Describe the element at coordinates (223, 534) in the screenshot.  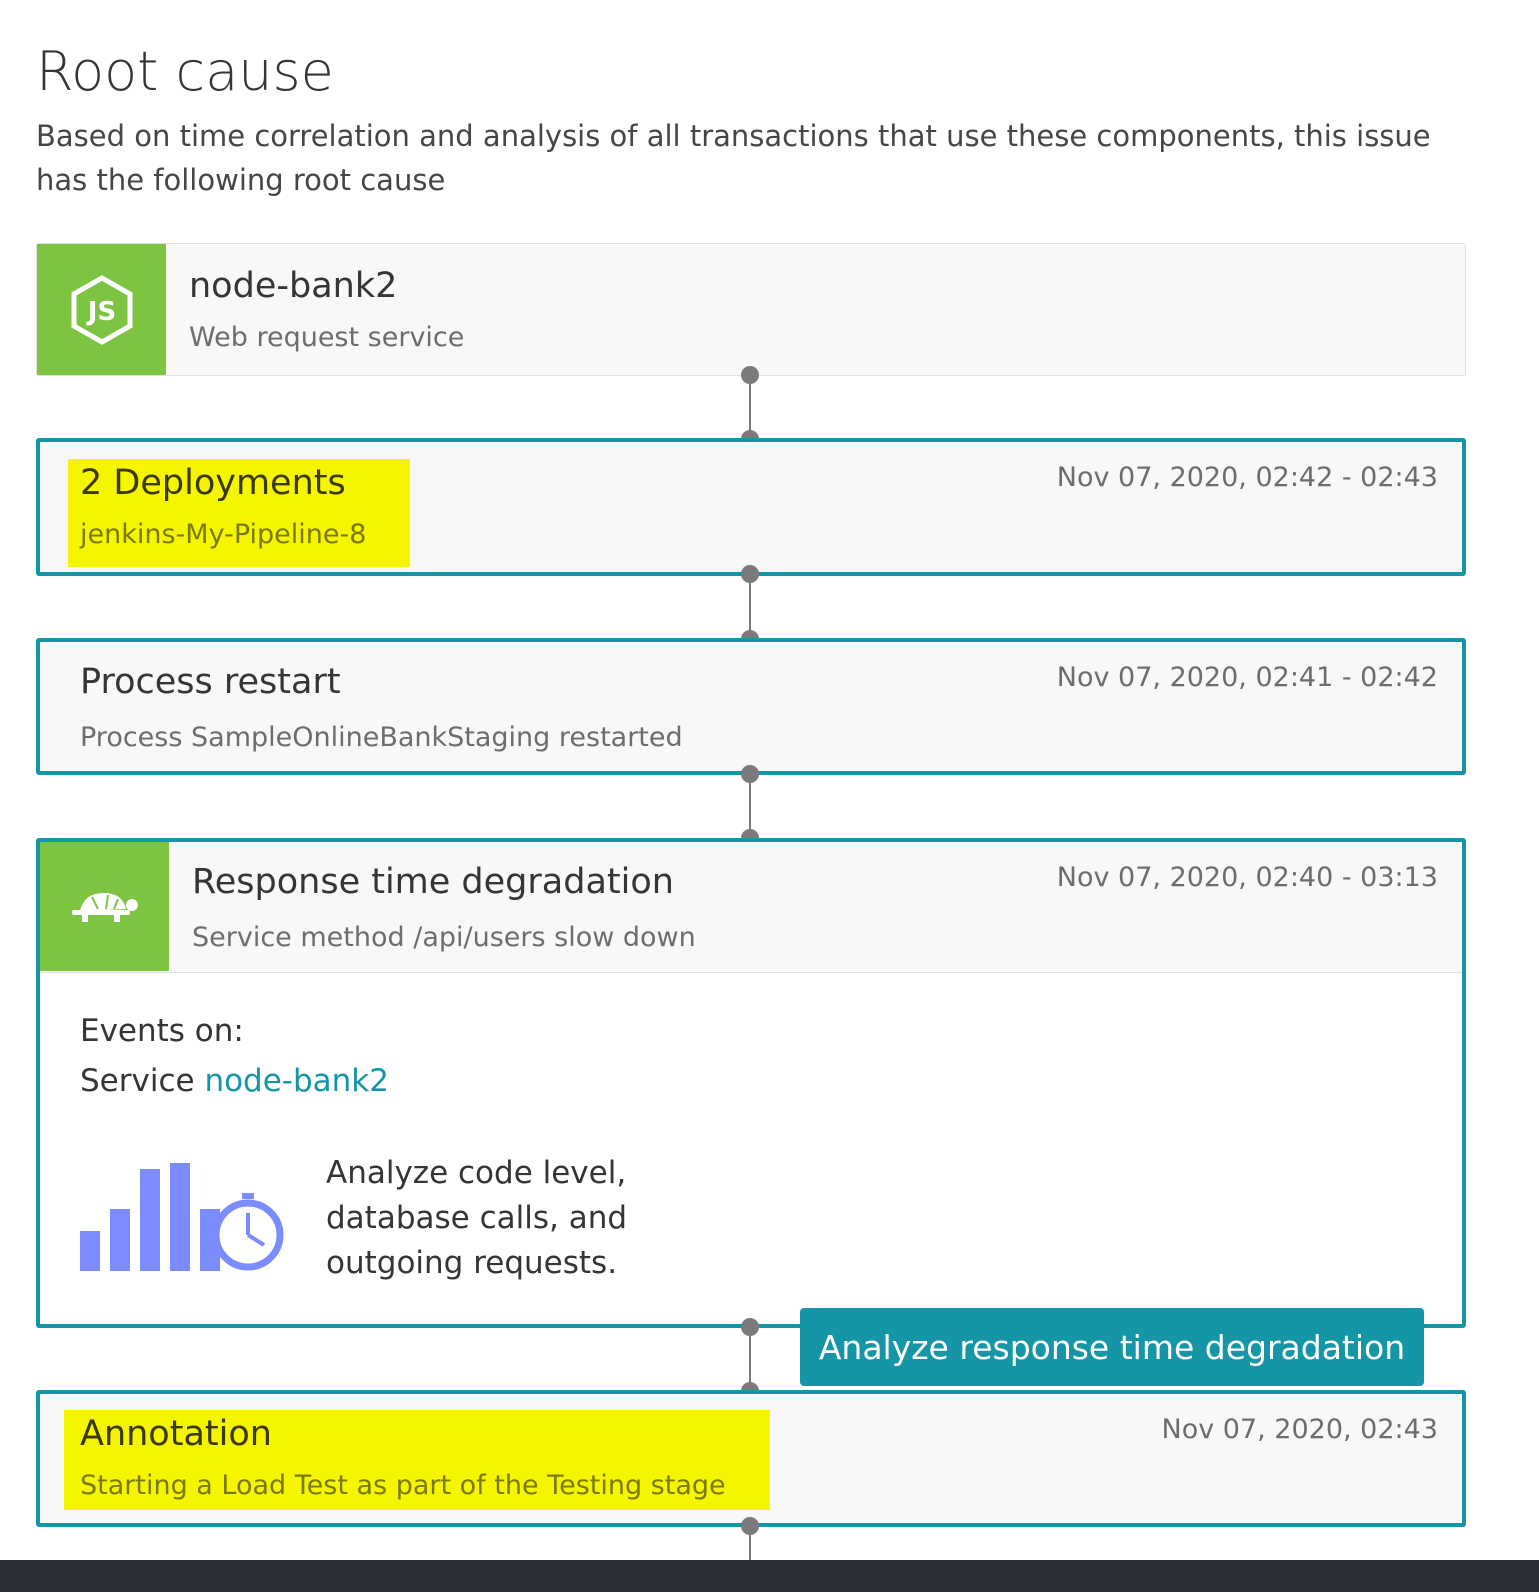
I see `deployments-subtitle: jenkins-My-Pipeline-8` at that location.